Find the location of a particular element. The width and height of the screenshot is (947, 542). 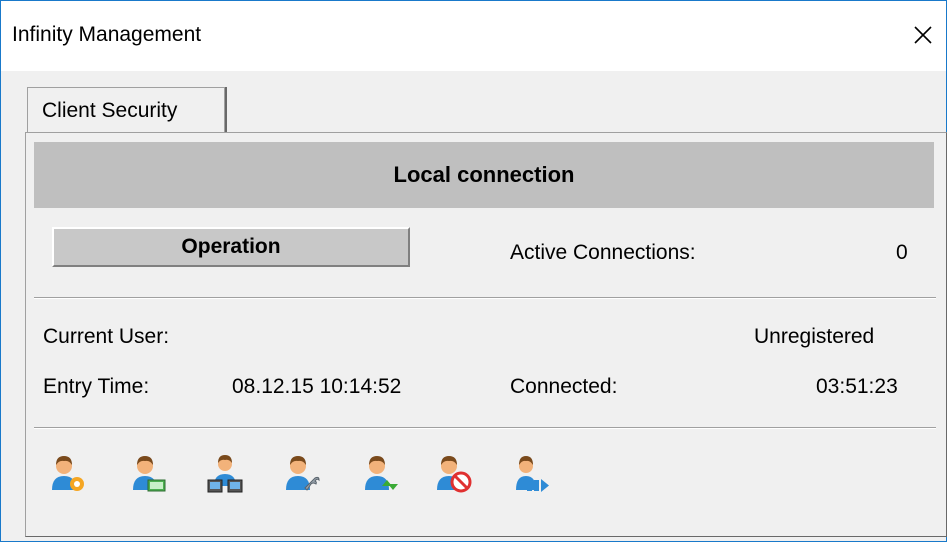

connected-value: 03:51:23 is located at coordinates (857, 386).